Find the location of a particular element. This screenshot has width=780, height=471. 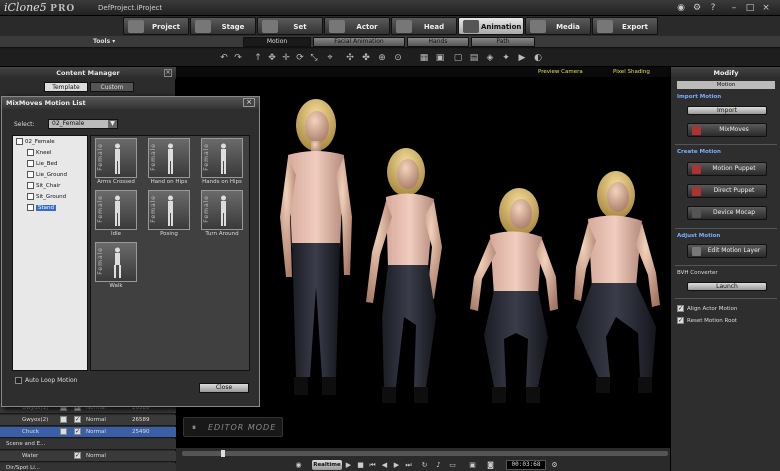

pixel-shading-label: Pixel Shading is located at coordinates (631, 72).